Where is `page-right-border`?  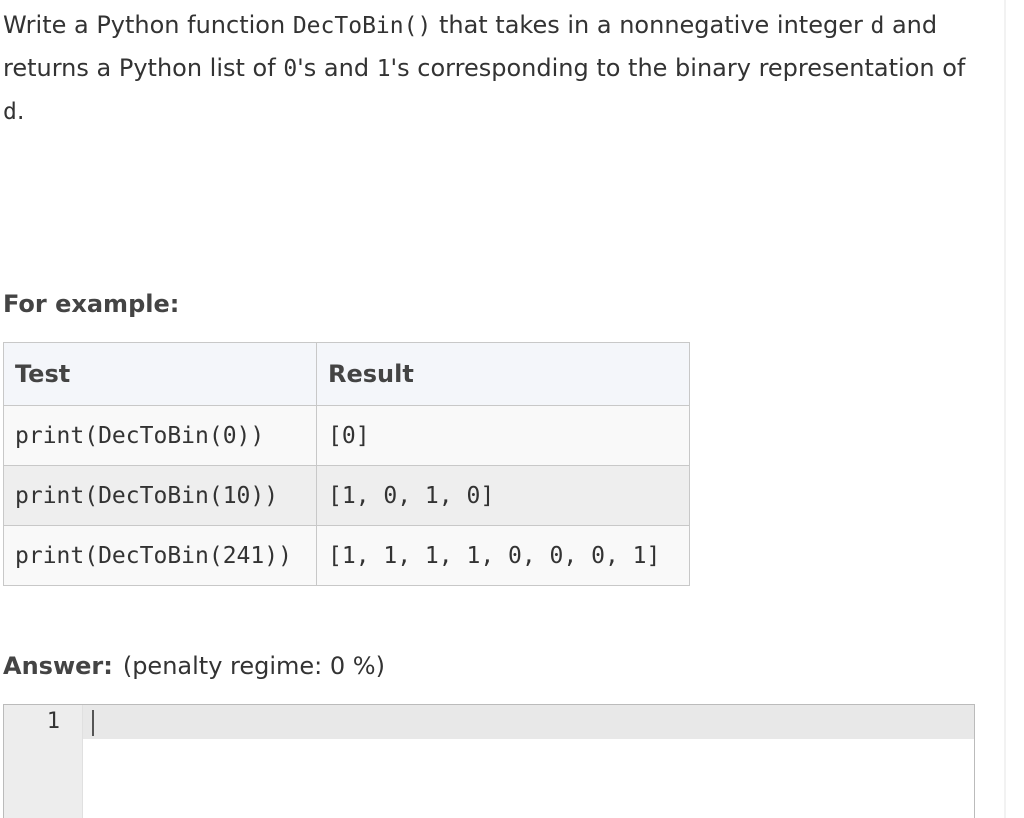 page-right-border is located at coordinates (1005, 409).